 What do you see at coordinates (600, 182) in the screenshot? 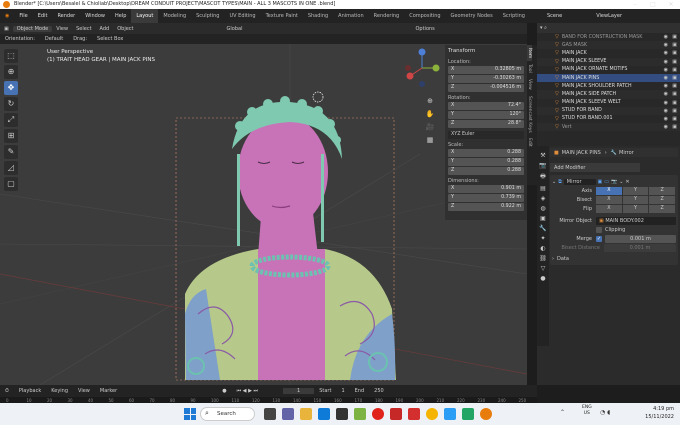
I see `editmode-icon: ▣` at bounding box center [600, 182].